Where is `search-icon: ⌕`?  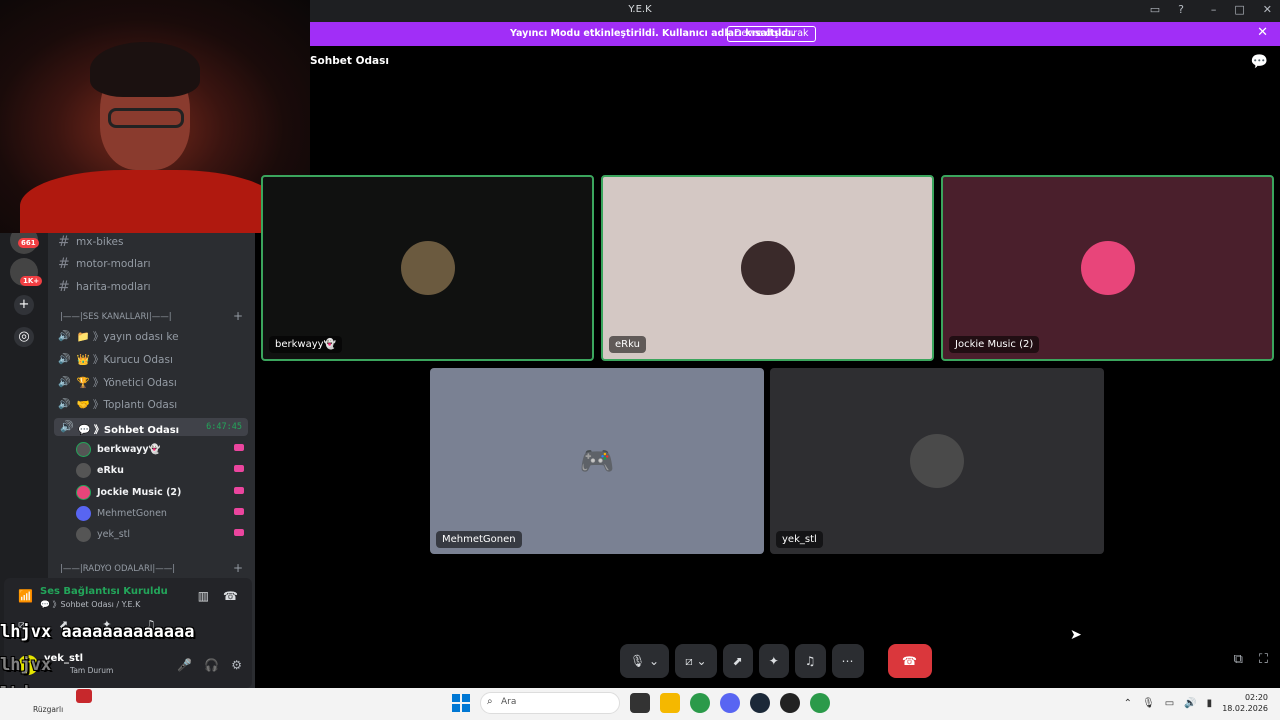
search-icon: ⌕ is located at coordinates (490, 701).